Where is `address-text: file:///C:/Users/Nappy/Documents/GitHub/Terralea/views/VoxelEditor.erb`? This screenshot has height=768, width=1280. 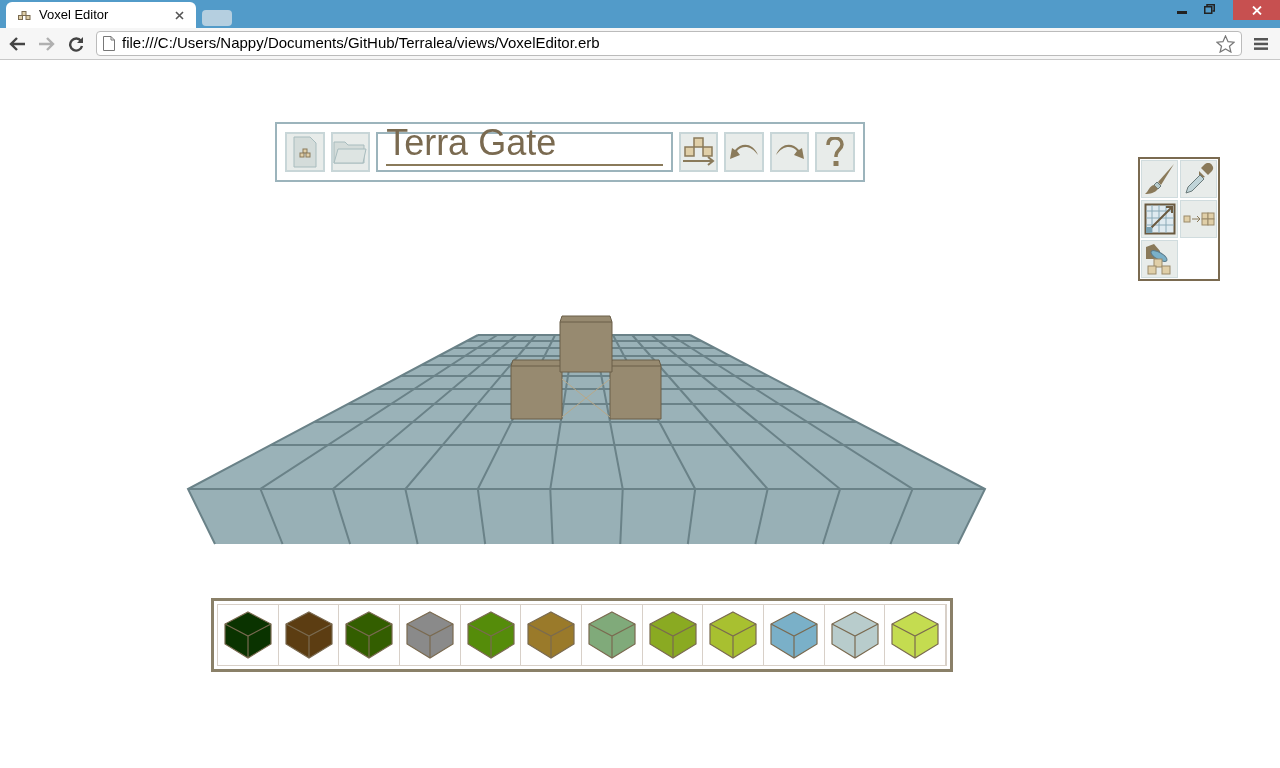 address-text: file:///C:/Users/Nappy/Documents/GitHub/Terralea/views/VoxelEditor.erb is located at coordinates (361, 43).